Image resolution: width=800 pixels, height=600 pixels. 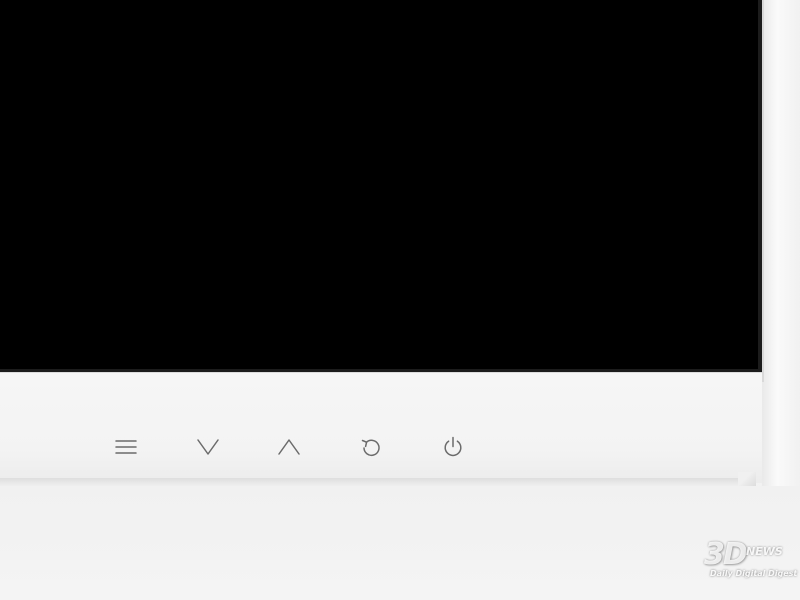 I want to click on return-icon, so click(x=370, y=448).